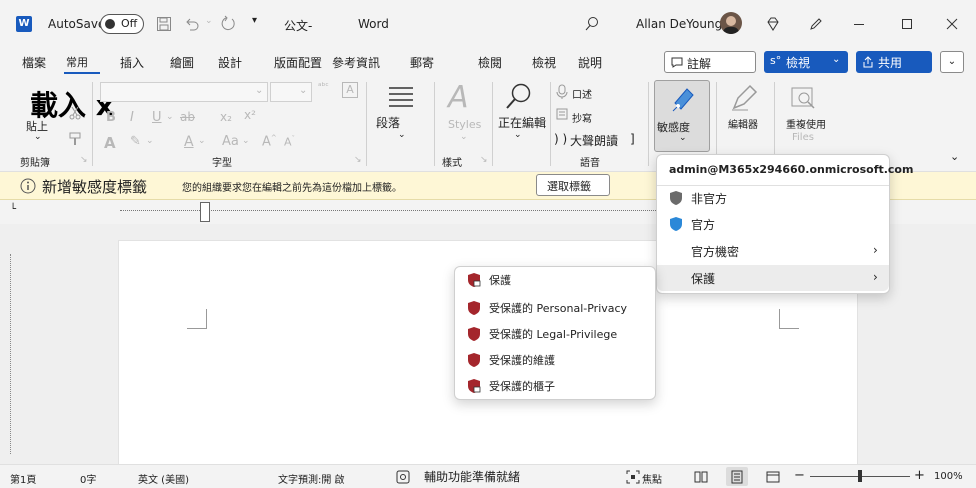  What do you see at coordinates (464, 124) in the screenshot?
I see `styles-label: Styles` at bounding box center [464, 124].